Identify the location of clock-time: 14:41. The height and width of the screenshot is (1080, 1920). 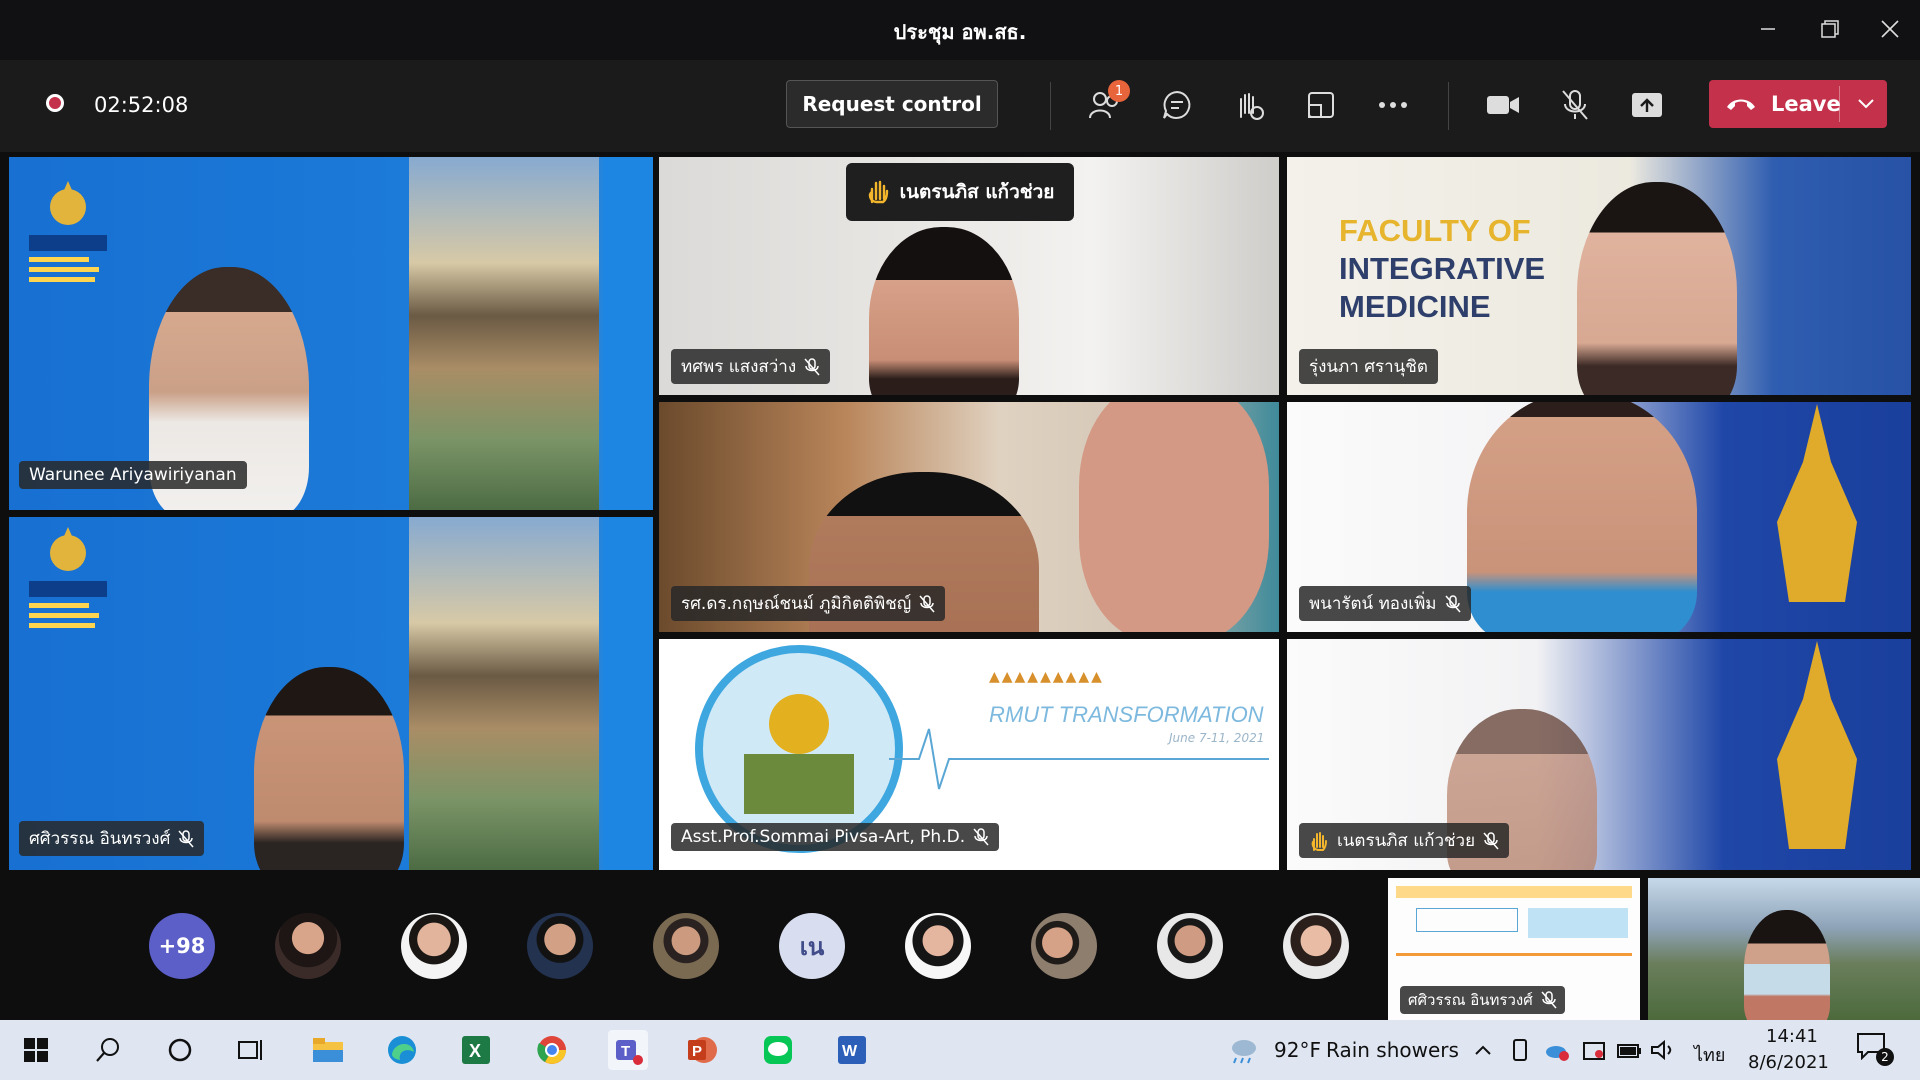
(1792, 1036).